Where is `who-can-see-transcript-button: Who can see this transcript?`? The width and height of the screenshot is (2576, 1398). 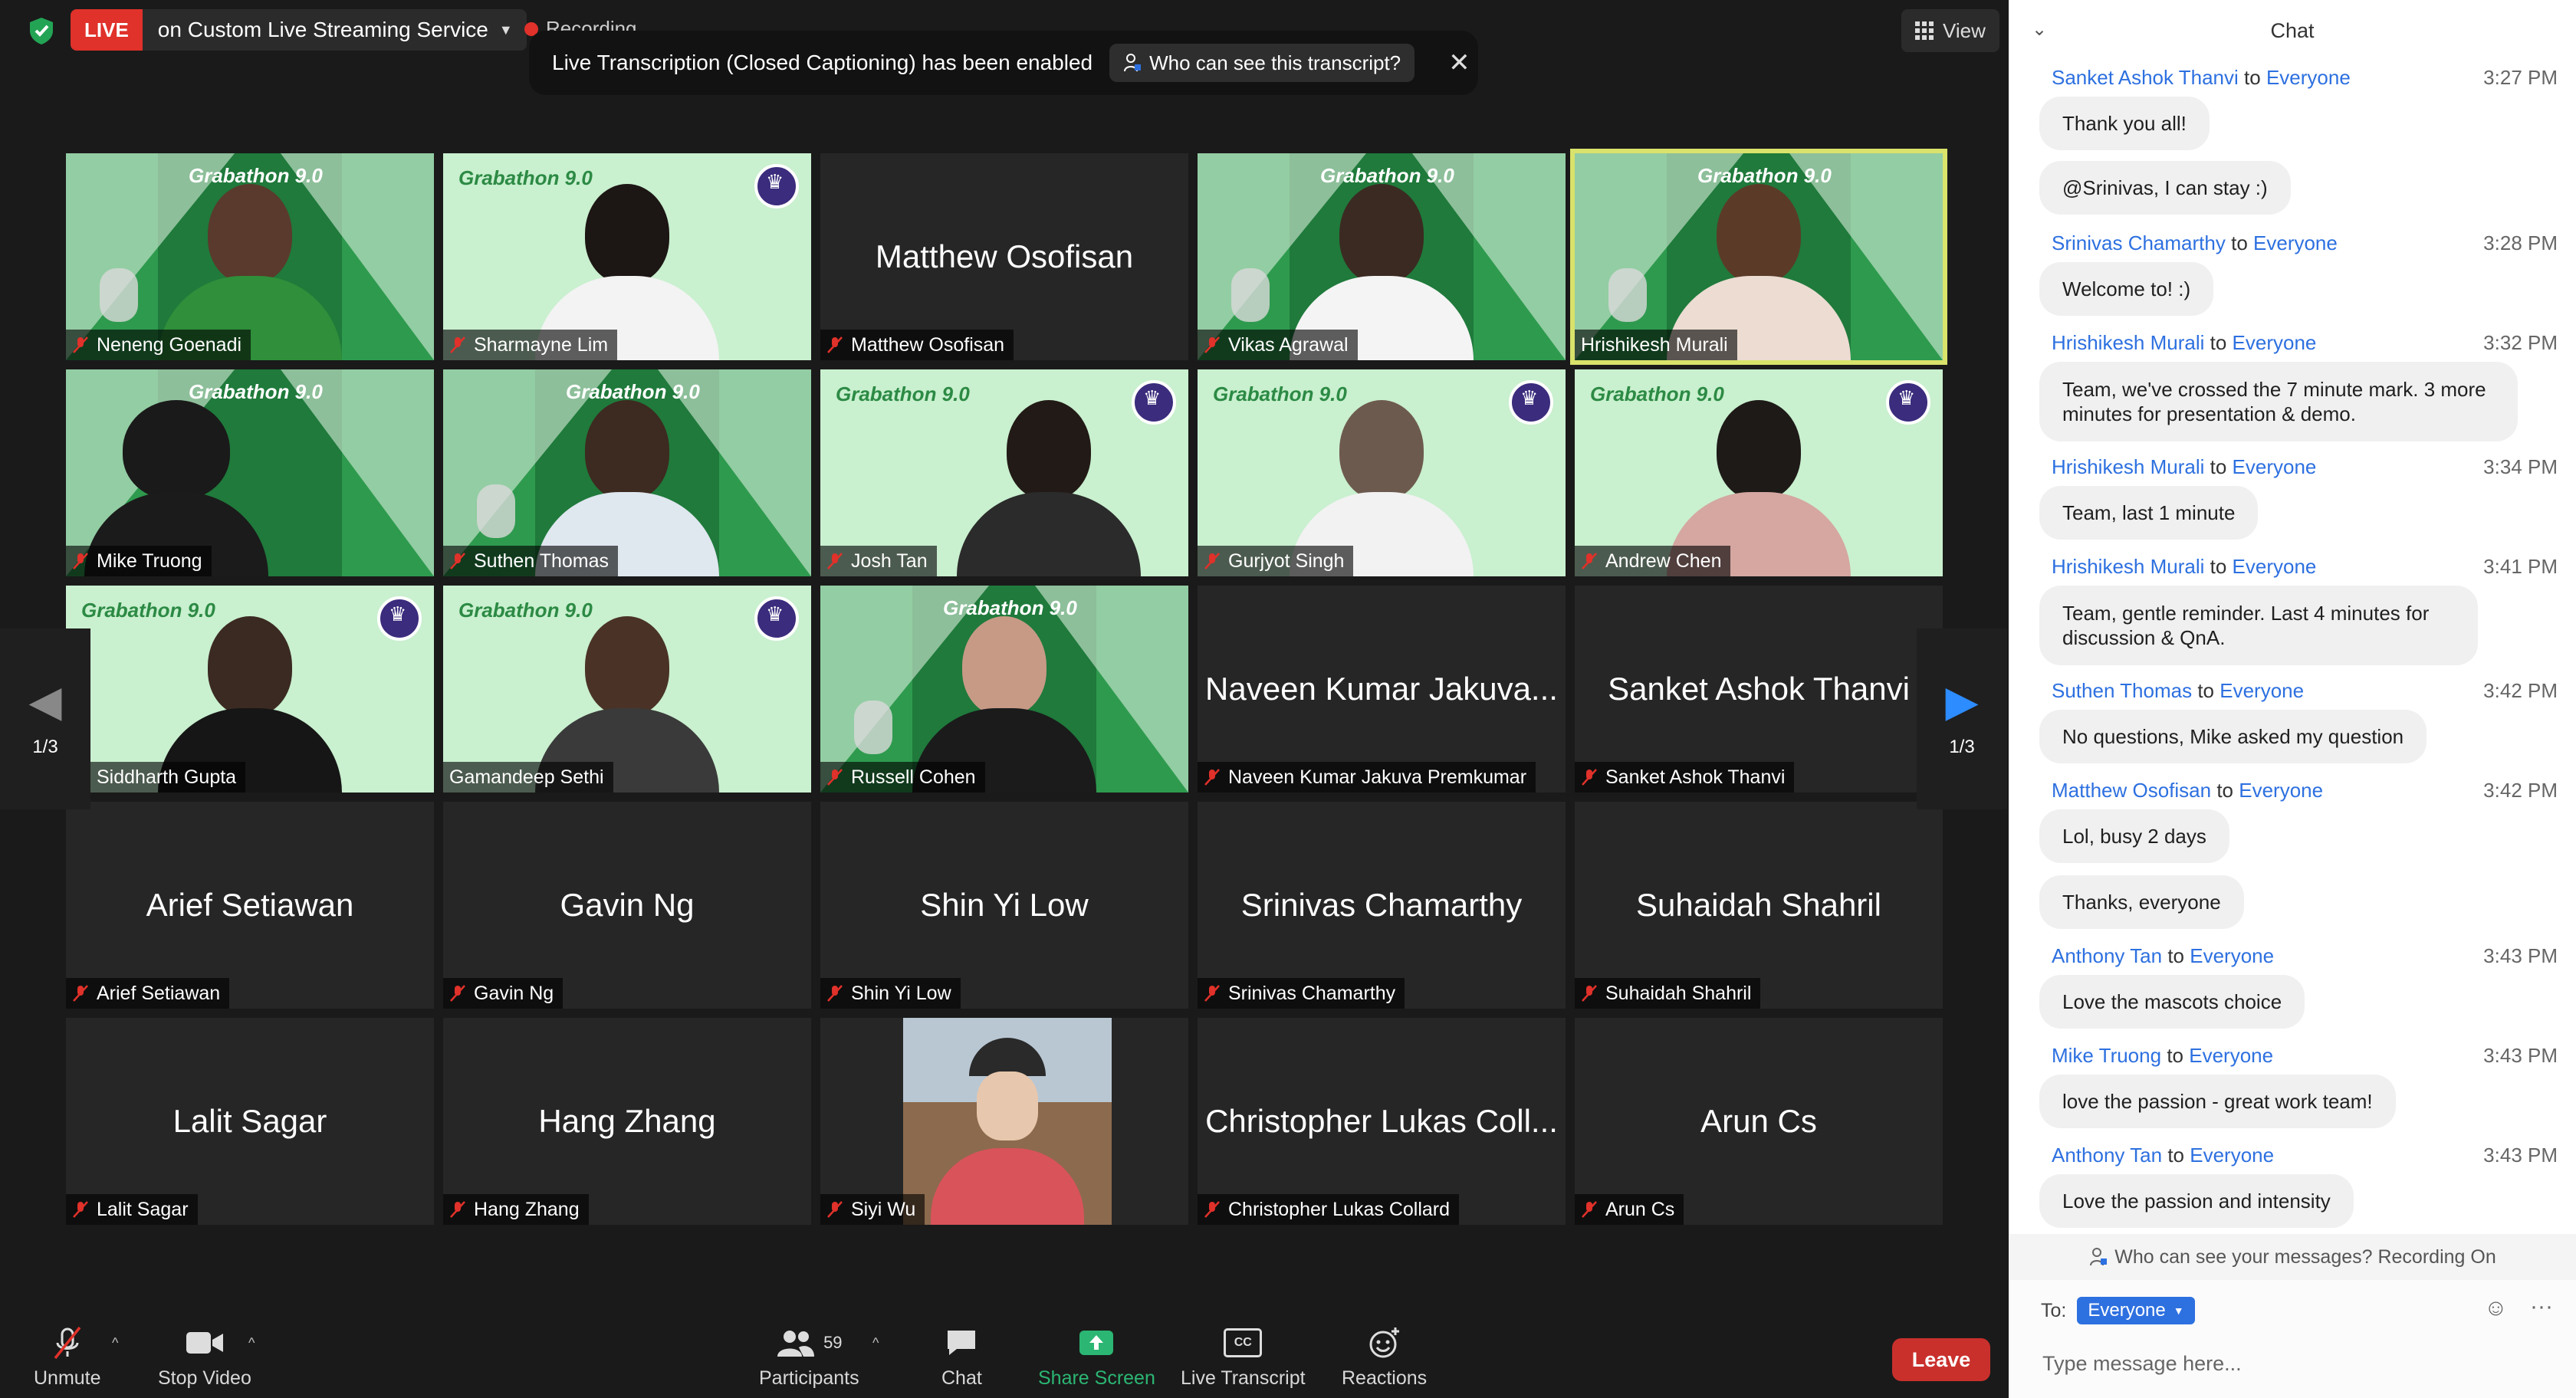
who-can-see-transcript-button: Who can see this transcript? is located at coordinates (1262, 63).